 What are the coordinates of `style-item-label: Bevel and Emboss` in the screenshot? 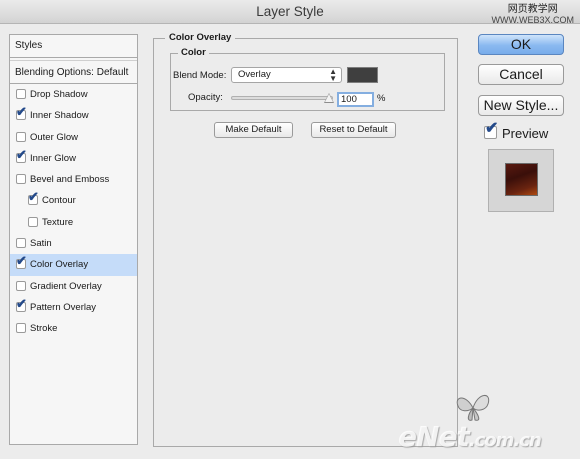 It's located at (70, 180).